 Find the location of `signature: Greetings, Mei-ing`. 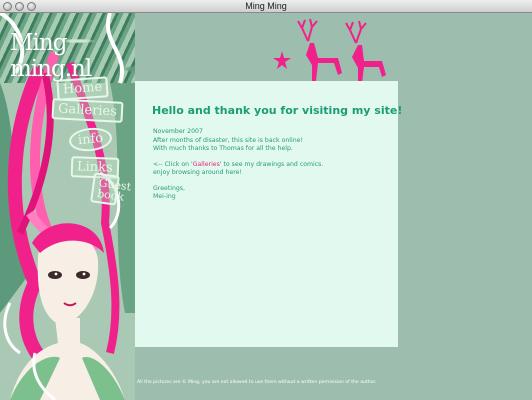

signature: Greetings, Mei-ing is located at coordinates (271, 193).